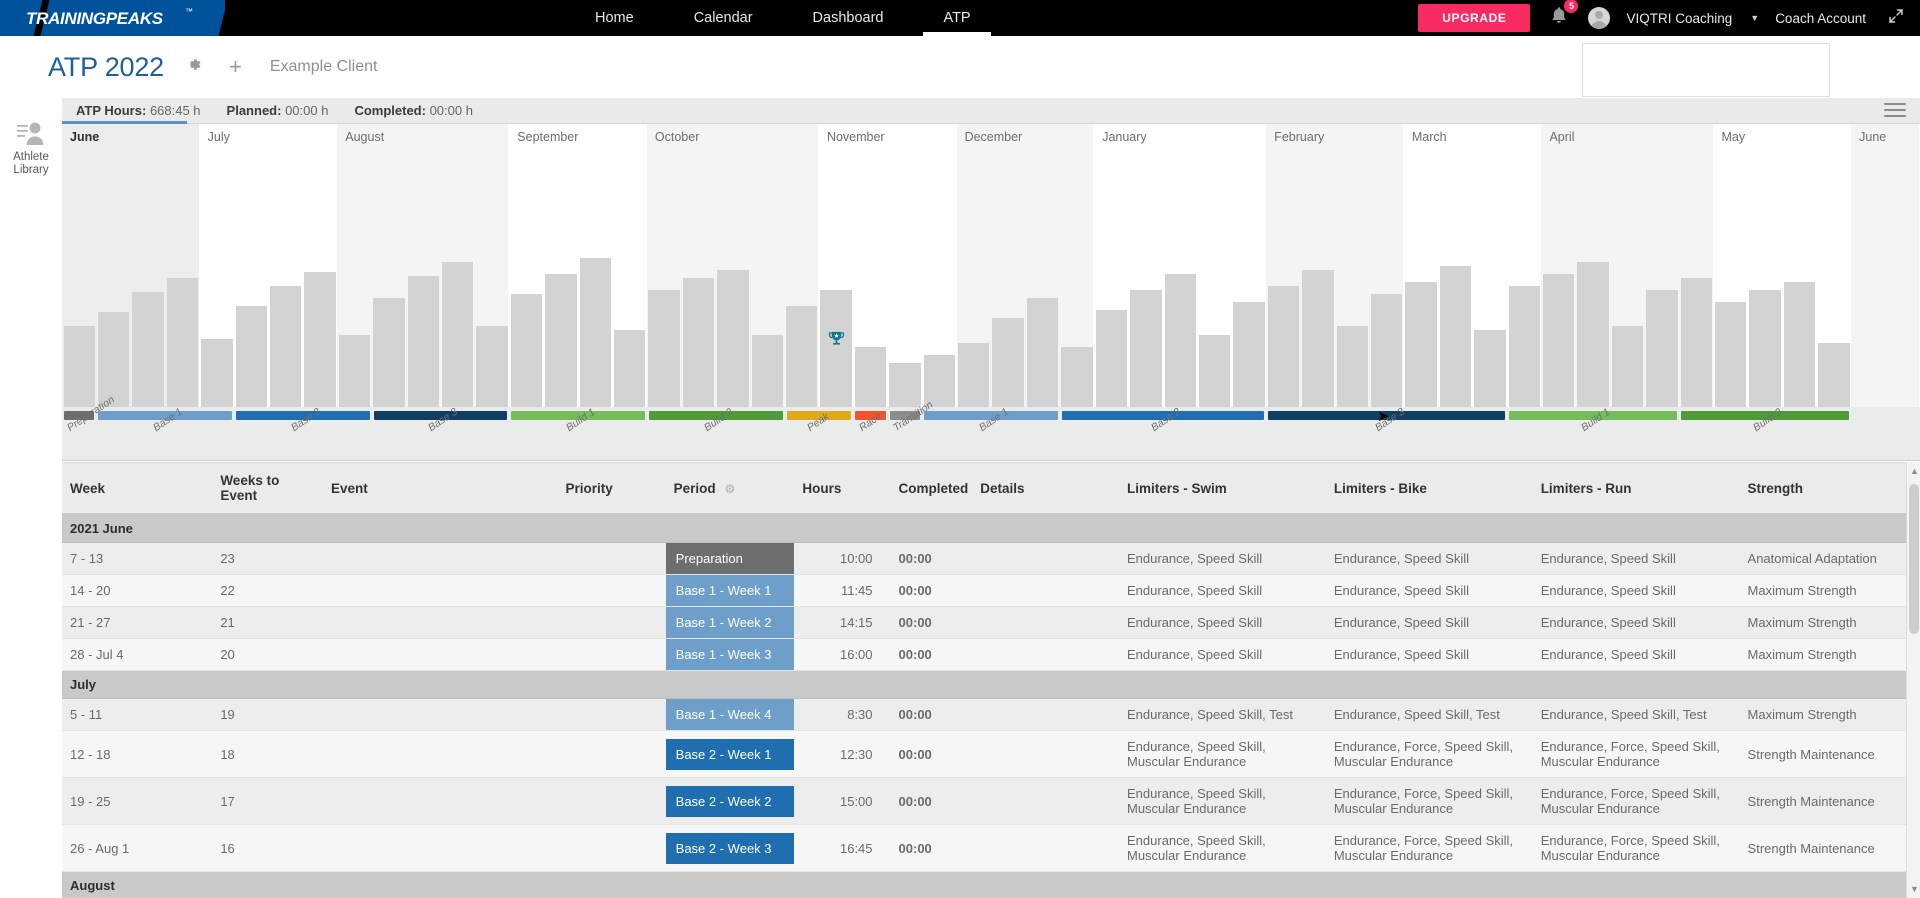 This screenshot has height=898, width=1920. What do you see at coordinates (31, 137) in the screenshot?
I see `sidebar-item-athlete-library: Athlete Library` at bounding box center [31, 137].